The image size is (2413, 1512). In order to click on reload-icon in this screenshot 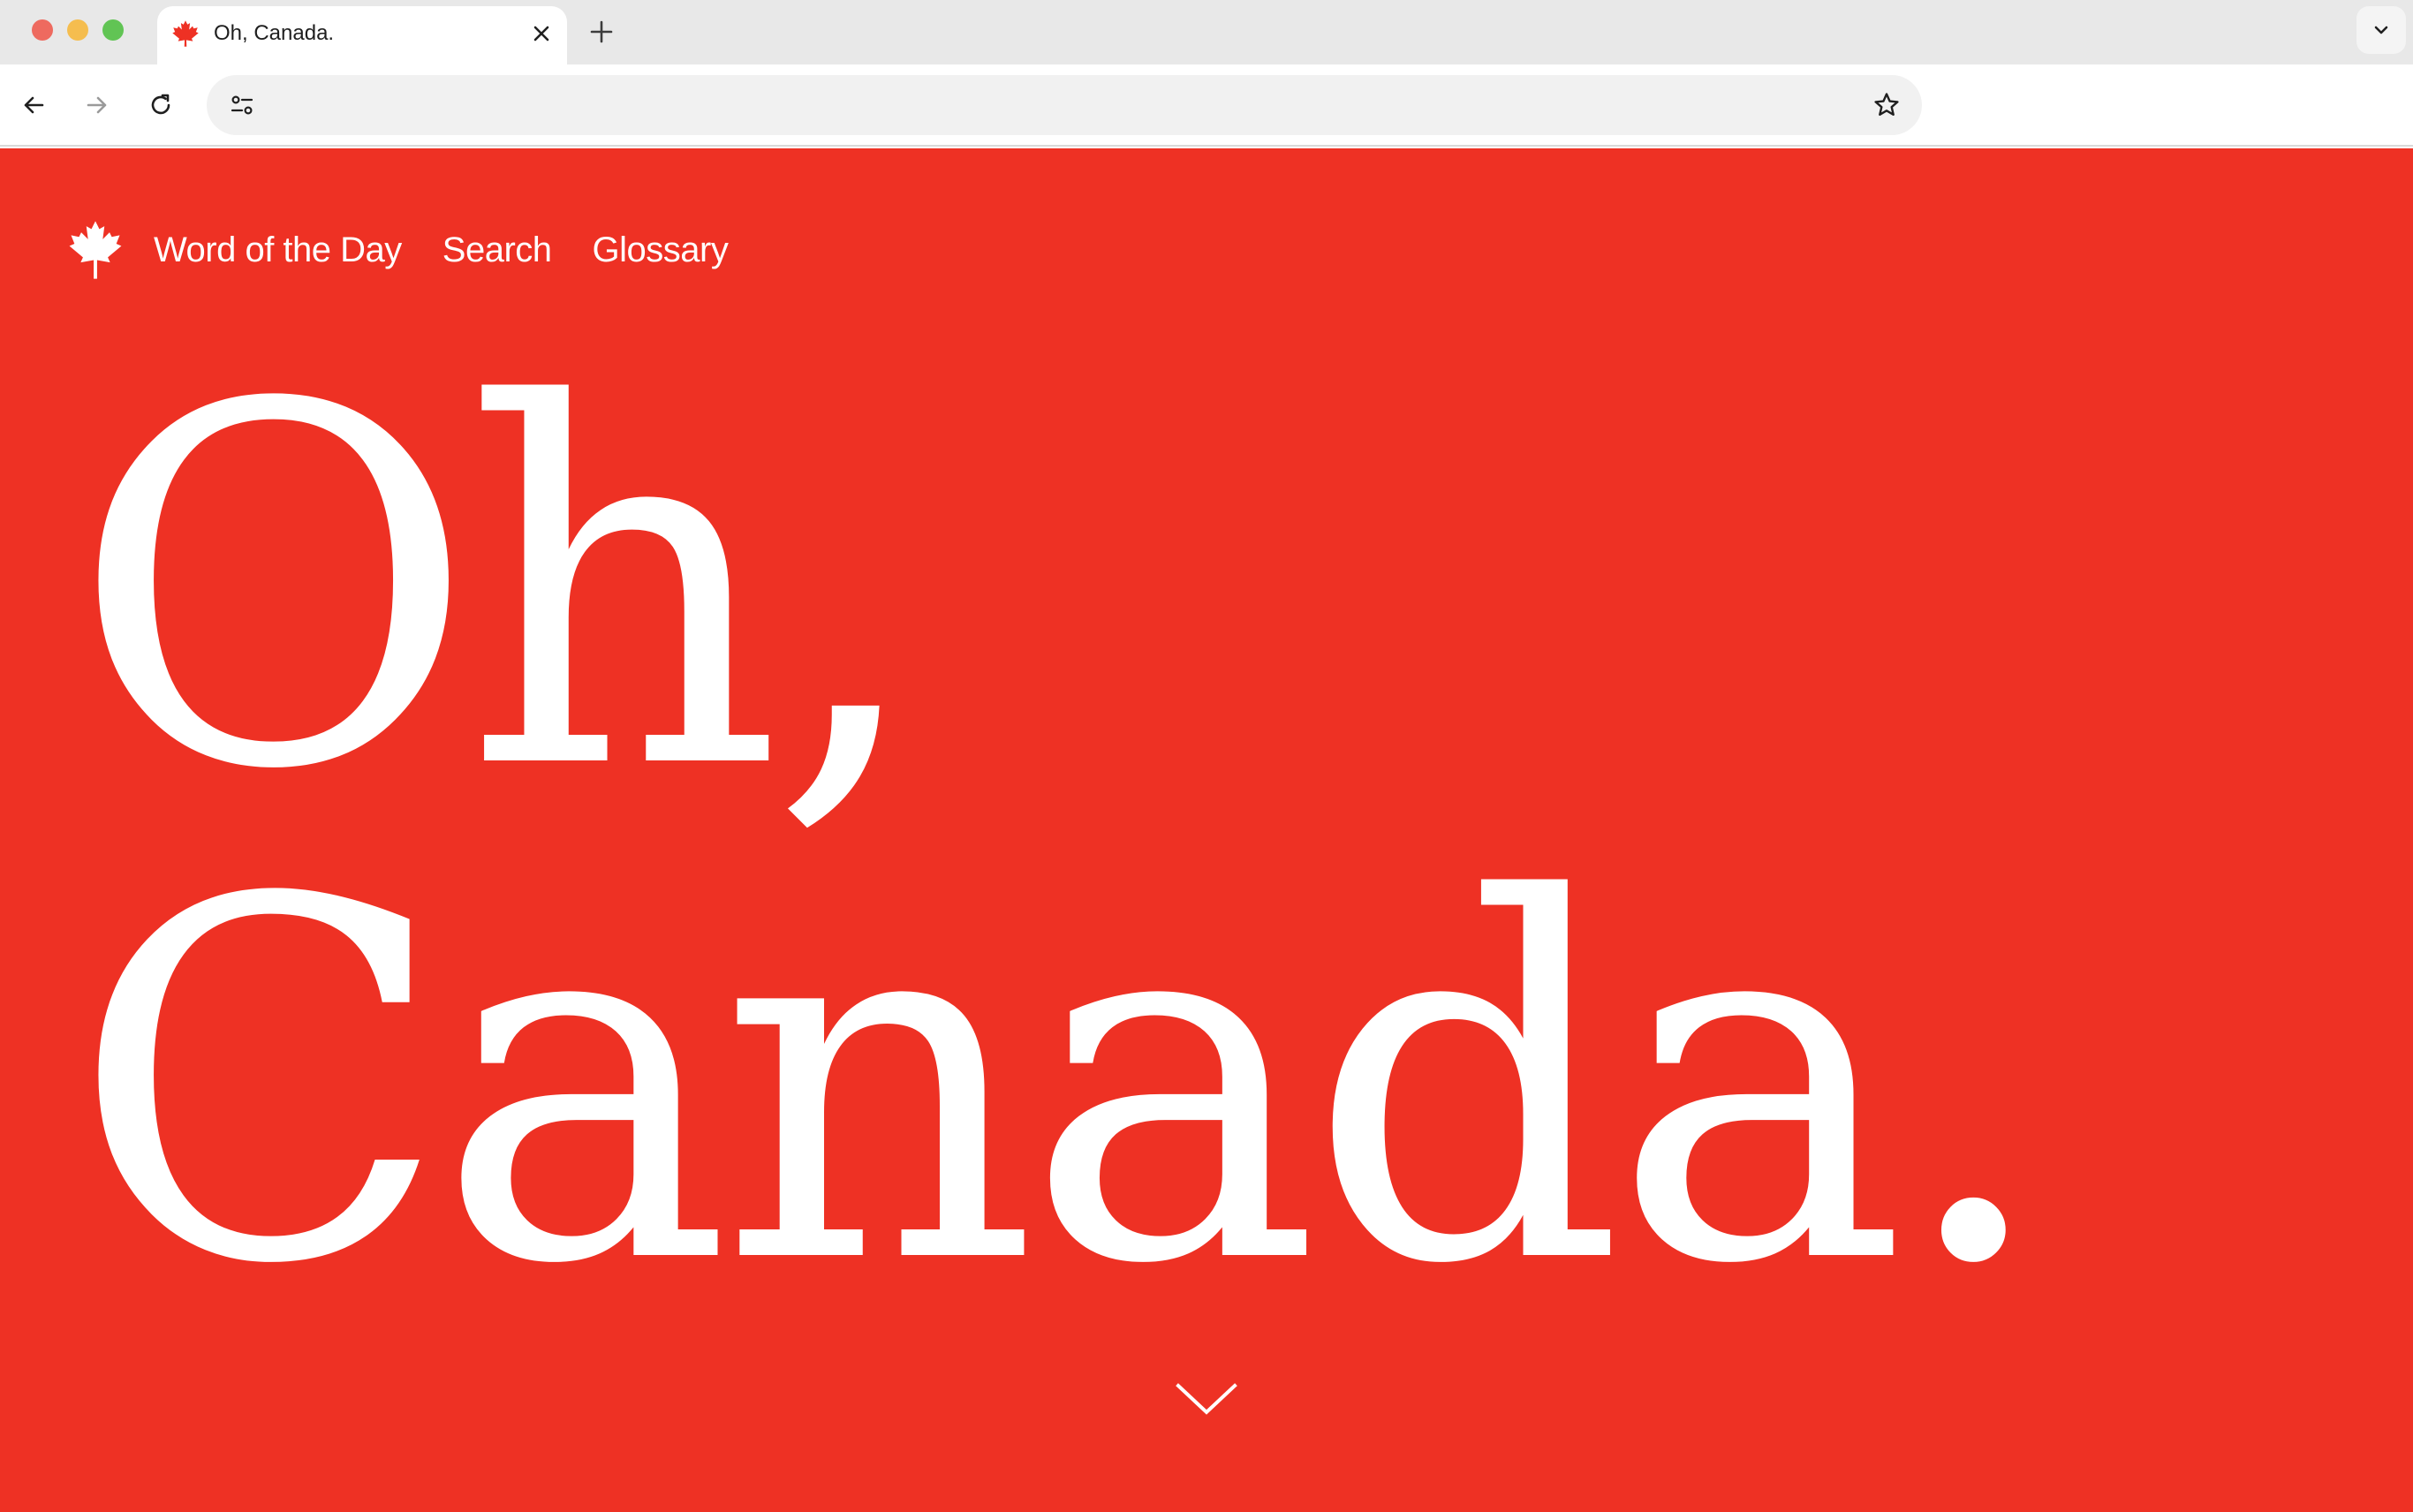, I will do `click(160, 105)`.